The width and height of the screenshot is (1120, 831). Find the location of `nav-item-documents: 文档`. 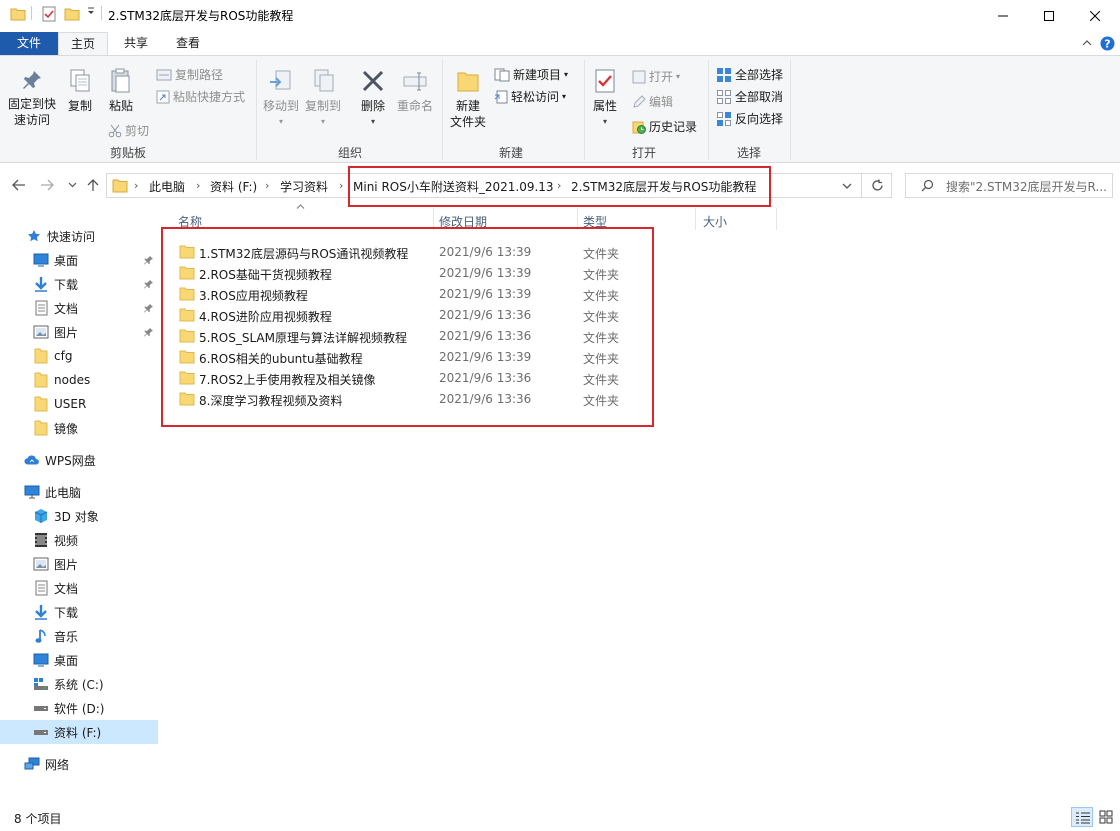

nav-item-documents: 文档 is located at coordinates (79, 308).